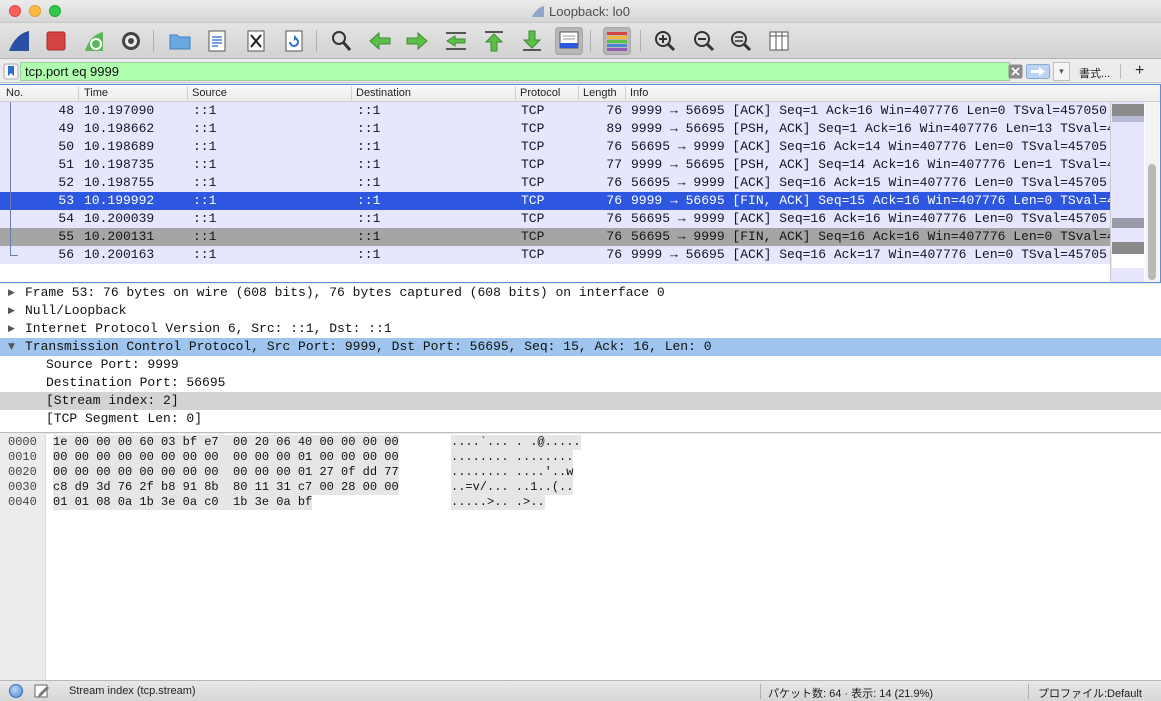 This screenshot has height=701, width=1161. Describe the element at coordinates (1152, 222) in the screenshot. I see `scrollbar-thumb` at that location.